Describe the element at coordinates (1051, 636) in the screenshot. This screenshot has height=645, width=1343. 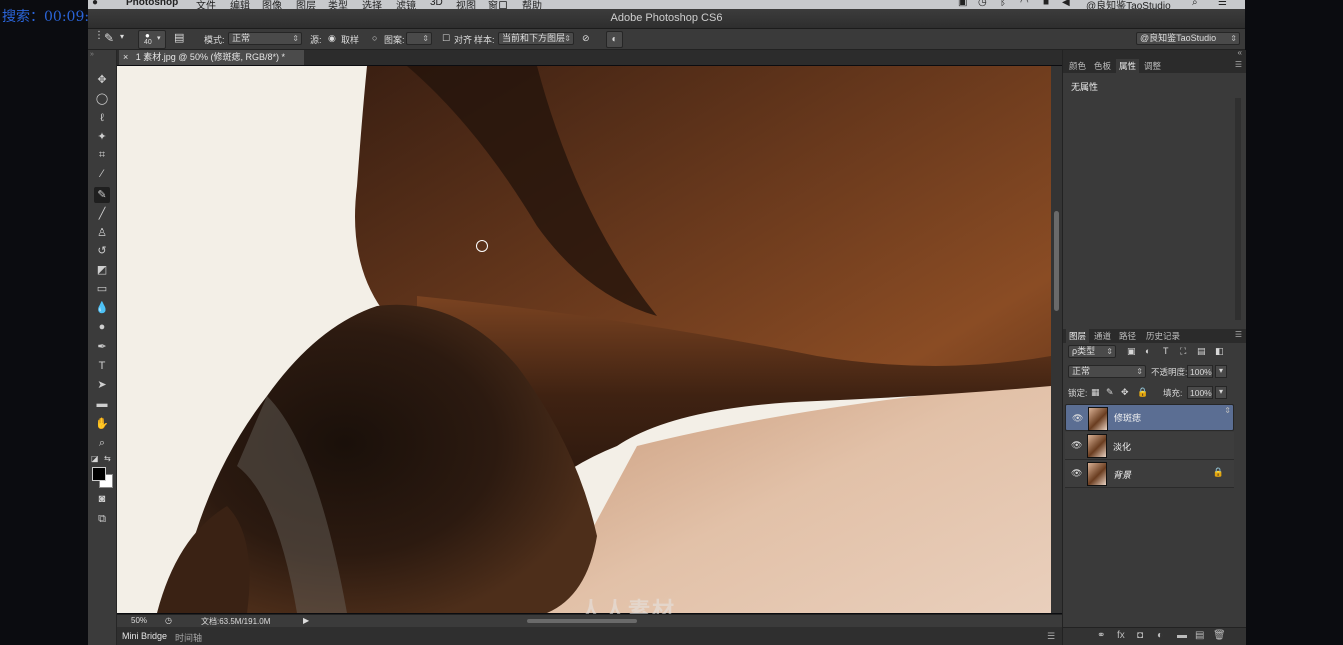
I see `bottom-panel-menu-icon: ☰` at that location.